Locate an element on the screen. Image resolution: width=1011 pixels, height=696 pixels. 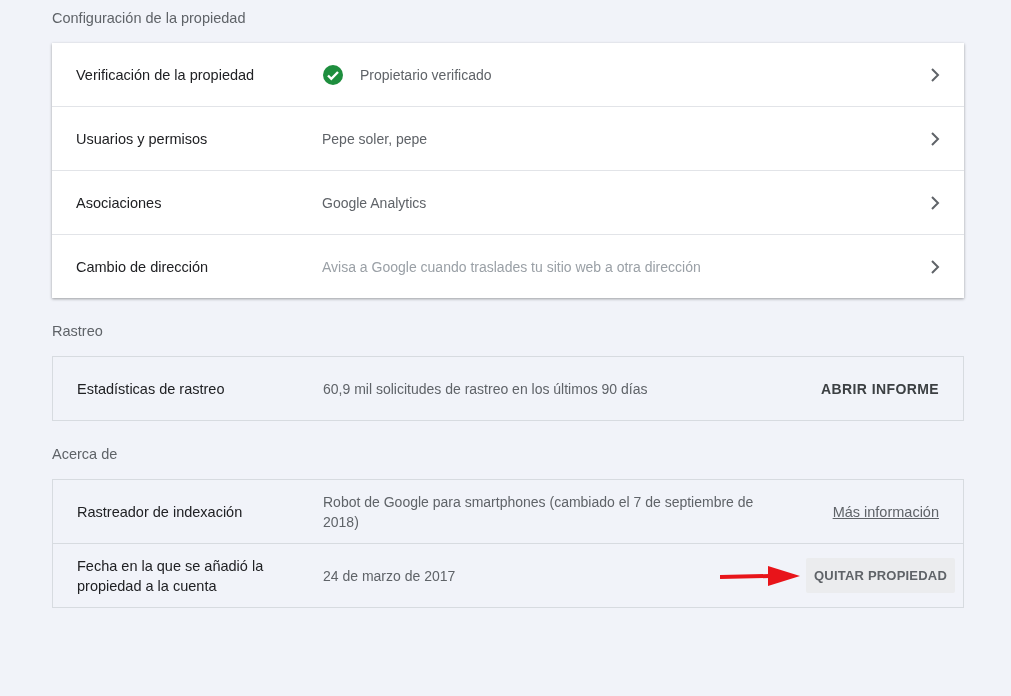
more-info-link: Más información is located at coordinates (885, 511).